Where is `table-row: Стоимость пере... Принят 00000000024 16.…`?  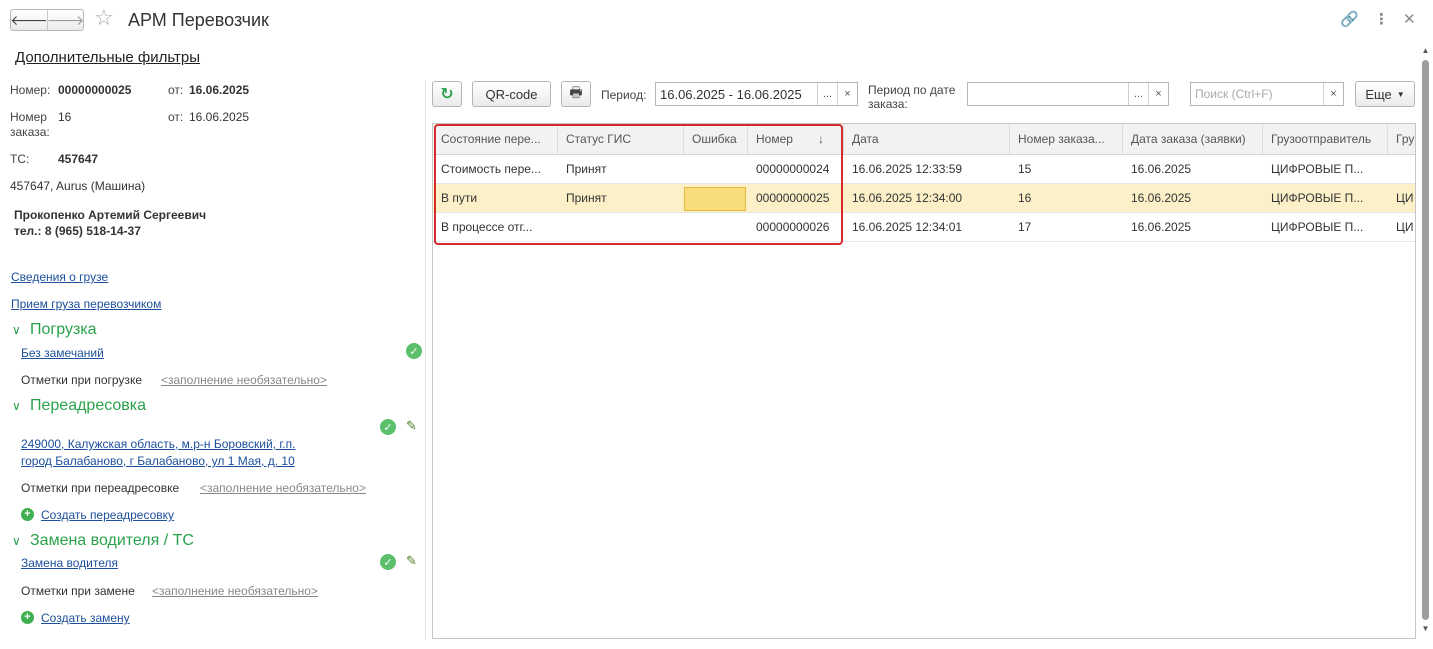
table-row: Стоимость пере... Принят 00000000024 16.… is located at coordinates (924, 169).